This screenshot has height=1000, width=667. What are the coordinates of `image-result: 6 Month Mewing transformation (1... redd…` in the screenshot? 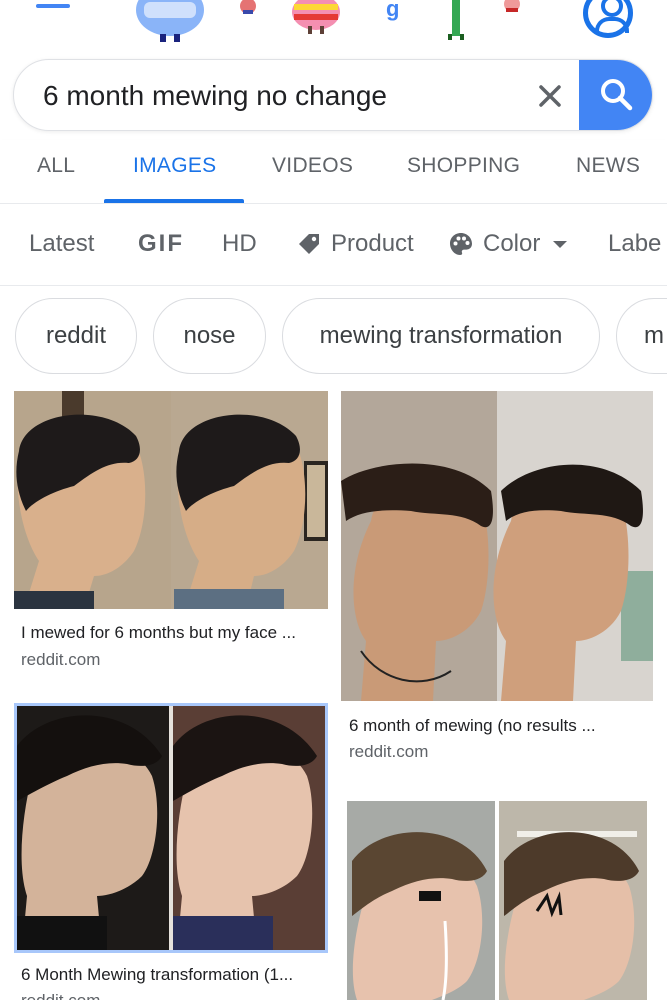 It's located at (171, 851).